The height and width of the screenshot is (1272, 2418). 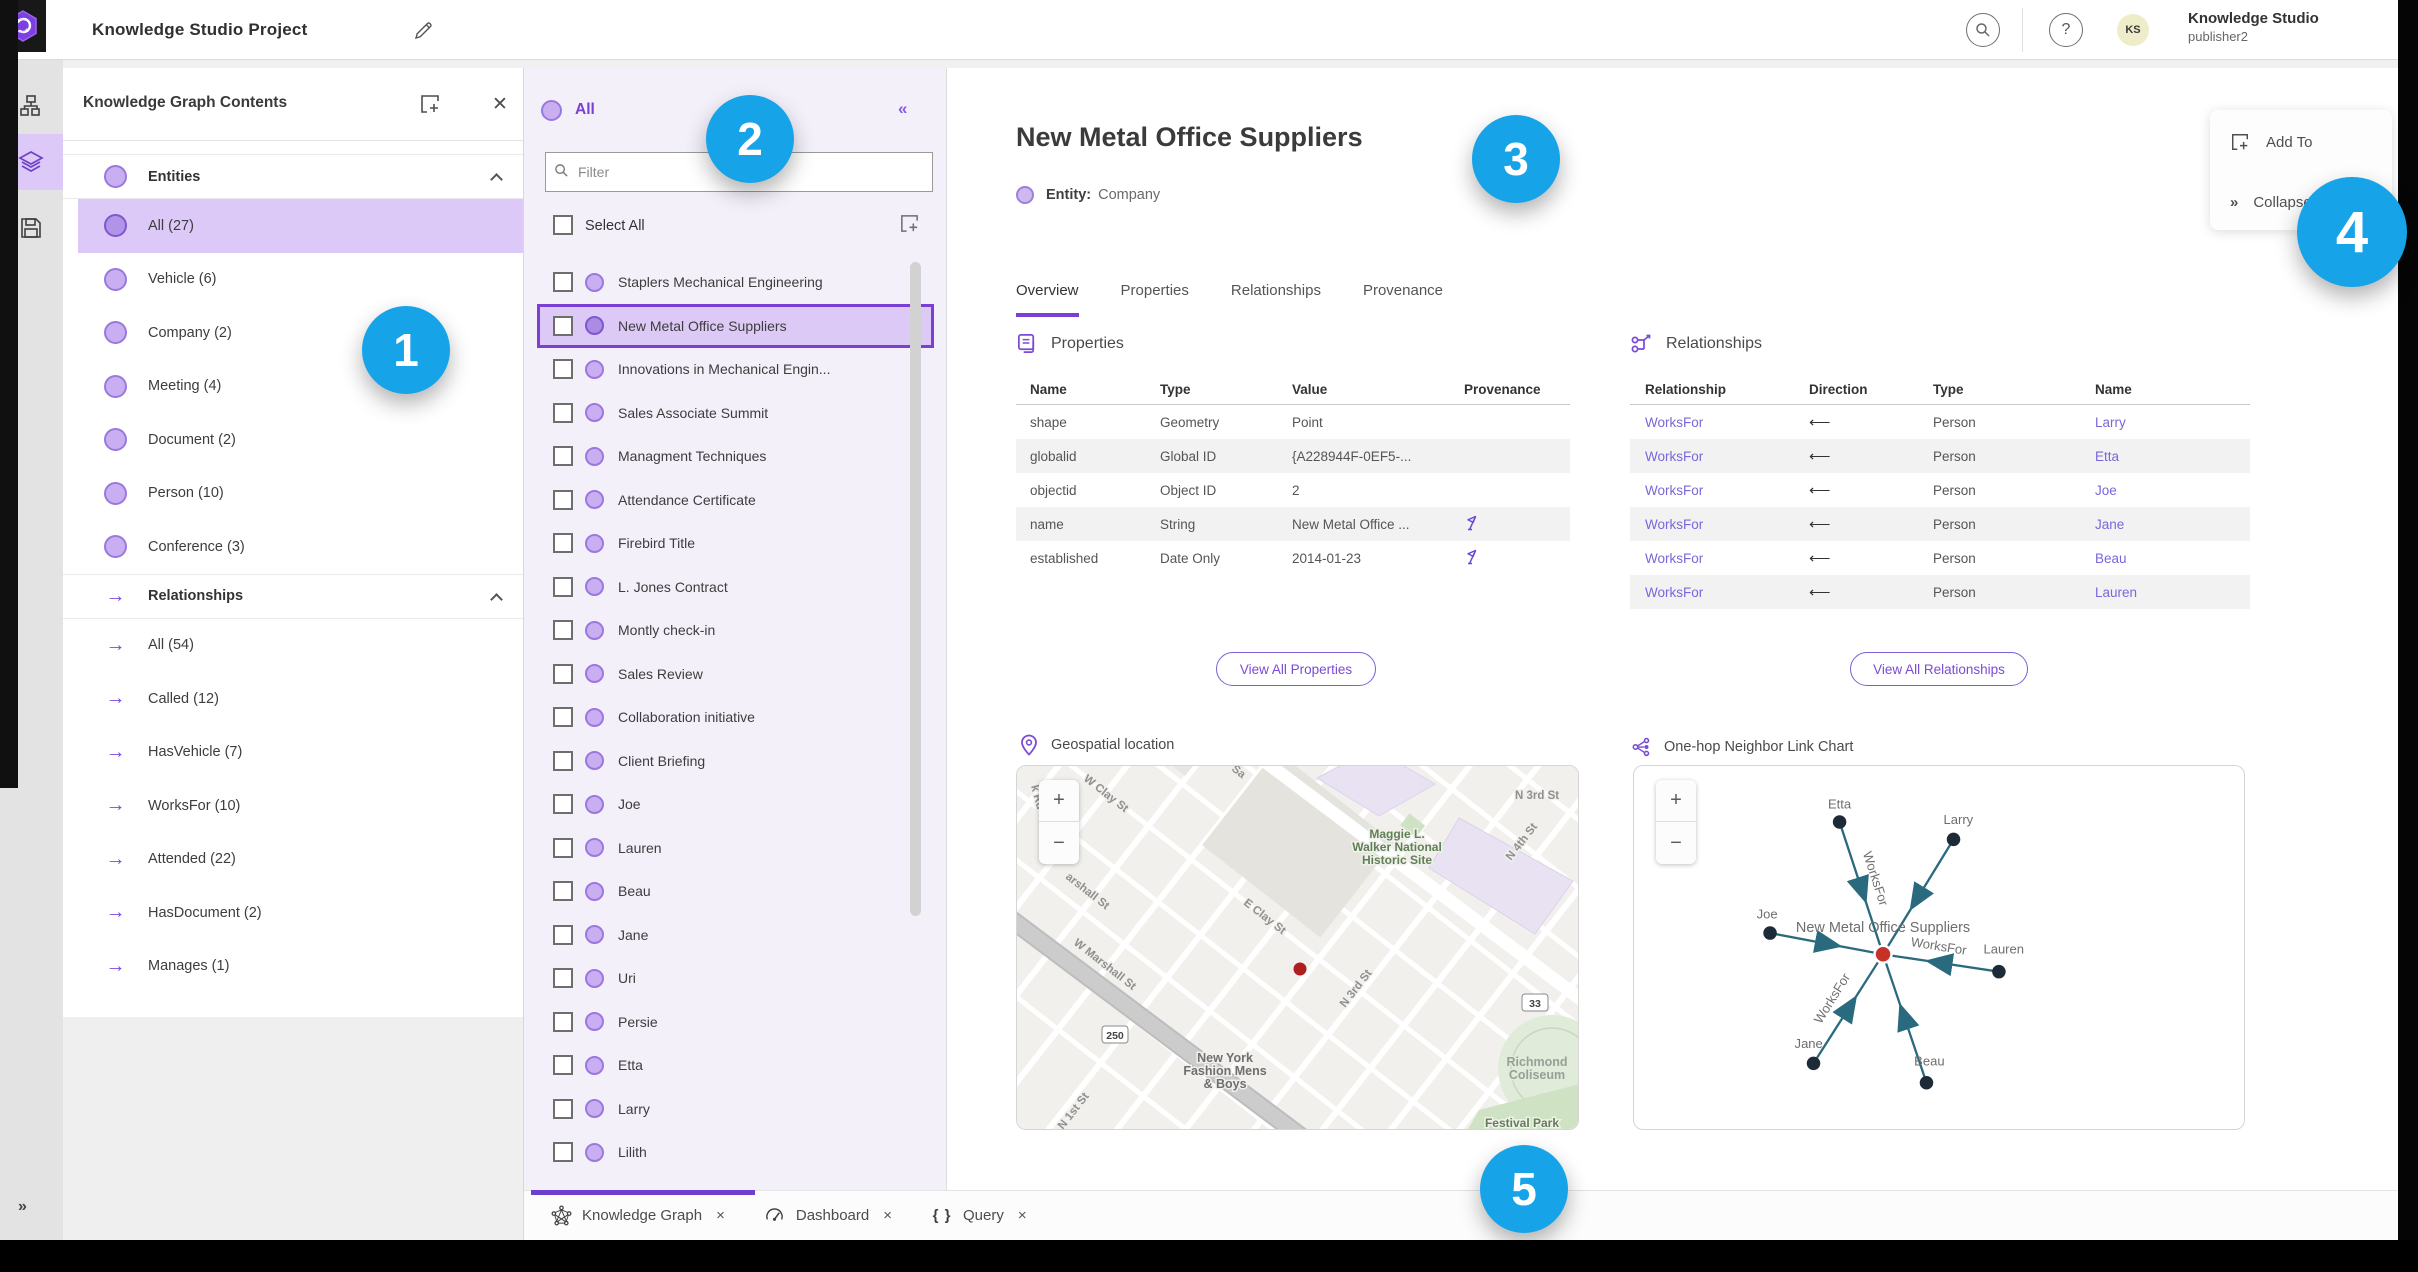 What do you see at coordinates (1293, 558) in the screenshot?
I see `table-row: established Date Only 2014-01-23` at bounding box center [1293, 558].